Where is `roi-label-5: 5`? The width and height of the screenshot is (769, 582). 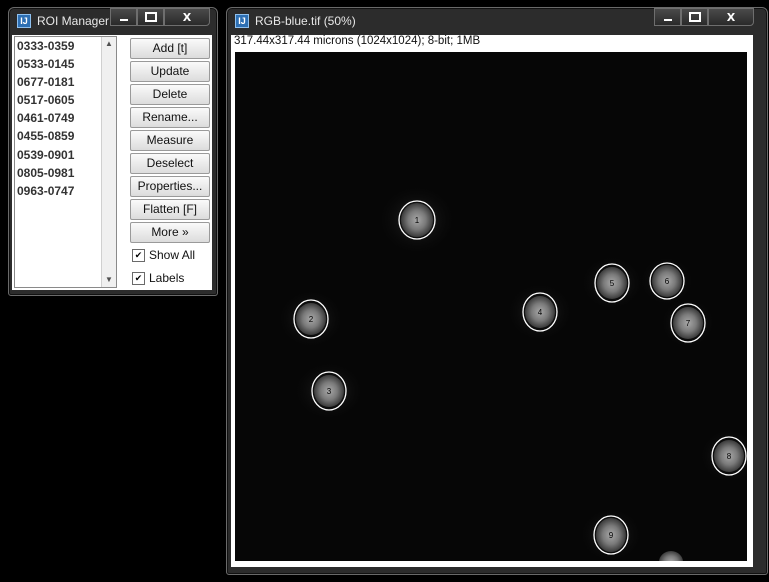 roi-label-5: 5 is located at coordinates (612, 283).